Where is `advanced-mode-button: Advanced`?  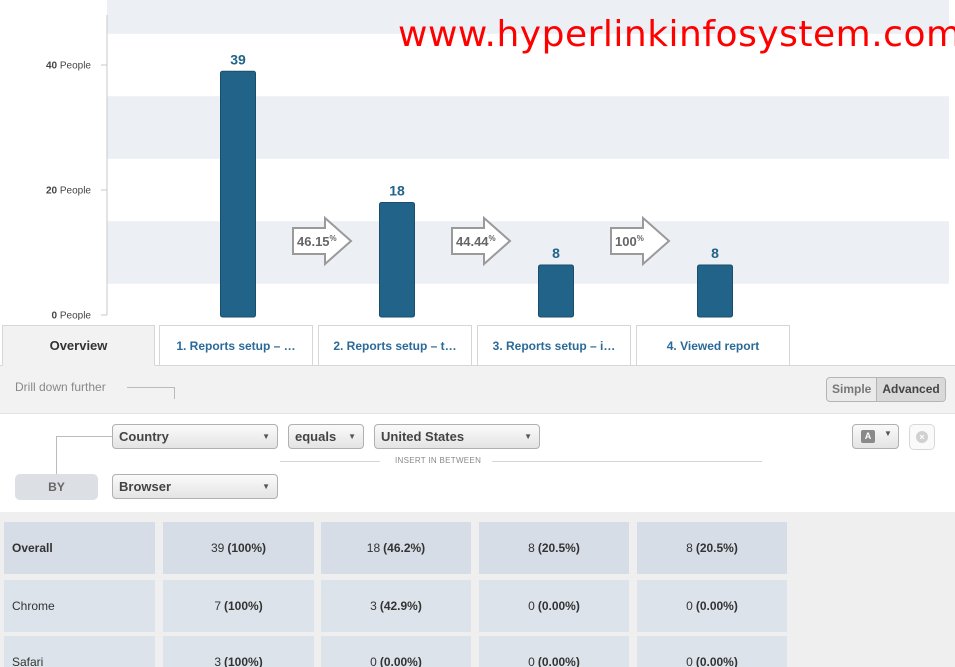
advanced-mode-button: Advanced is located at coordinates (910, 389).